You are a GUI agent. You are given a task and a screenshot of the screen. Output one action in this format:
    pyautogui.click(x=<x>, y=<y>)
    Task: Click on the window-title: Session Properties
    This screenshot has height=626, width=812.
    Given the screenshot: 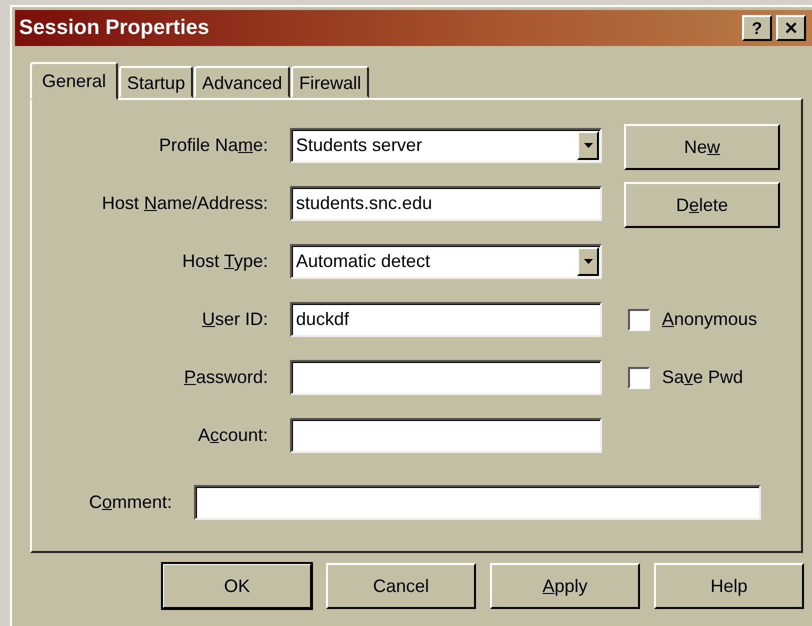 What is the action you would take?
    pyautogui.click(x=114, y=28)
    